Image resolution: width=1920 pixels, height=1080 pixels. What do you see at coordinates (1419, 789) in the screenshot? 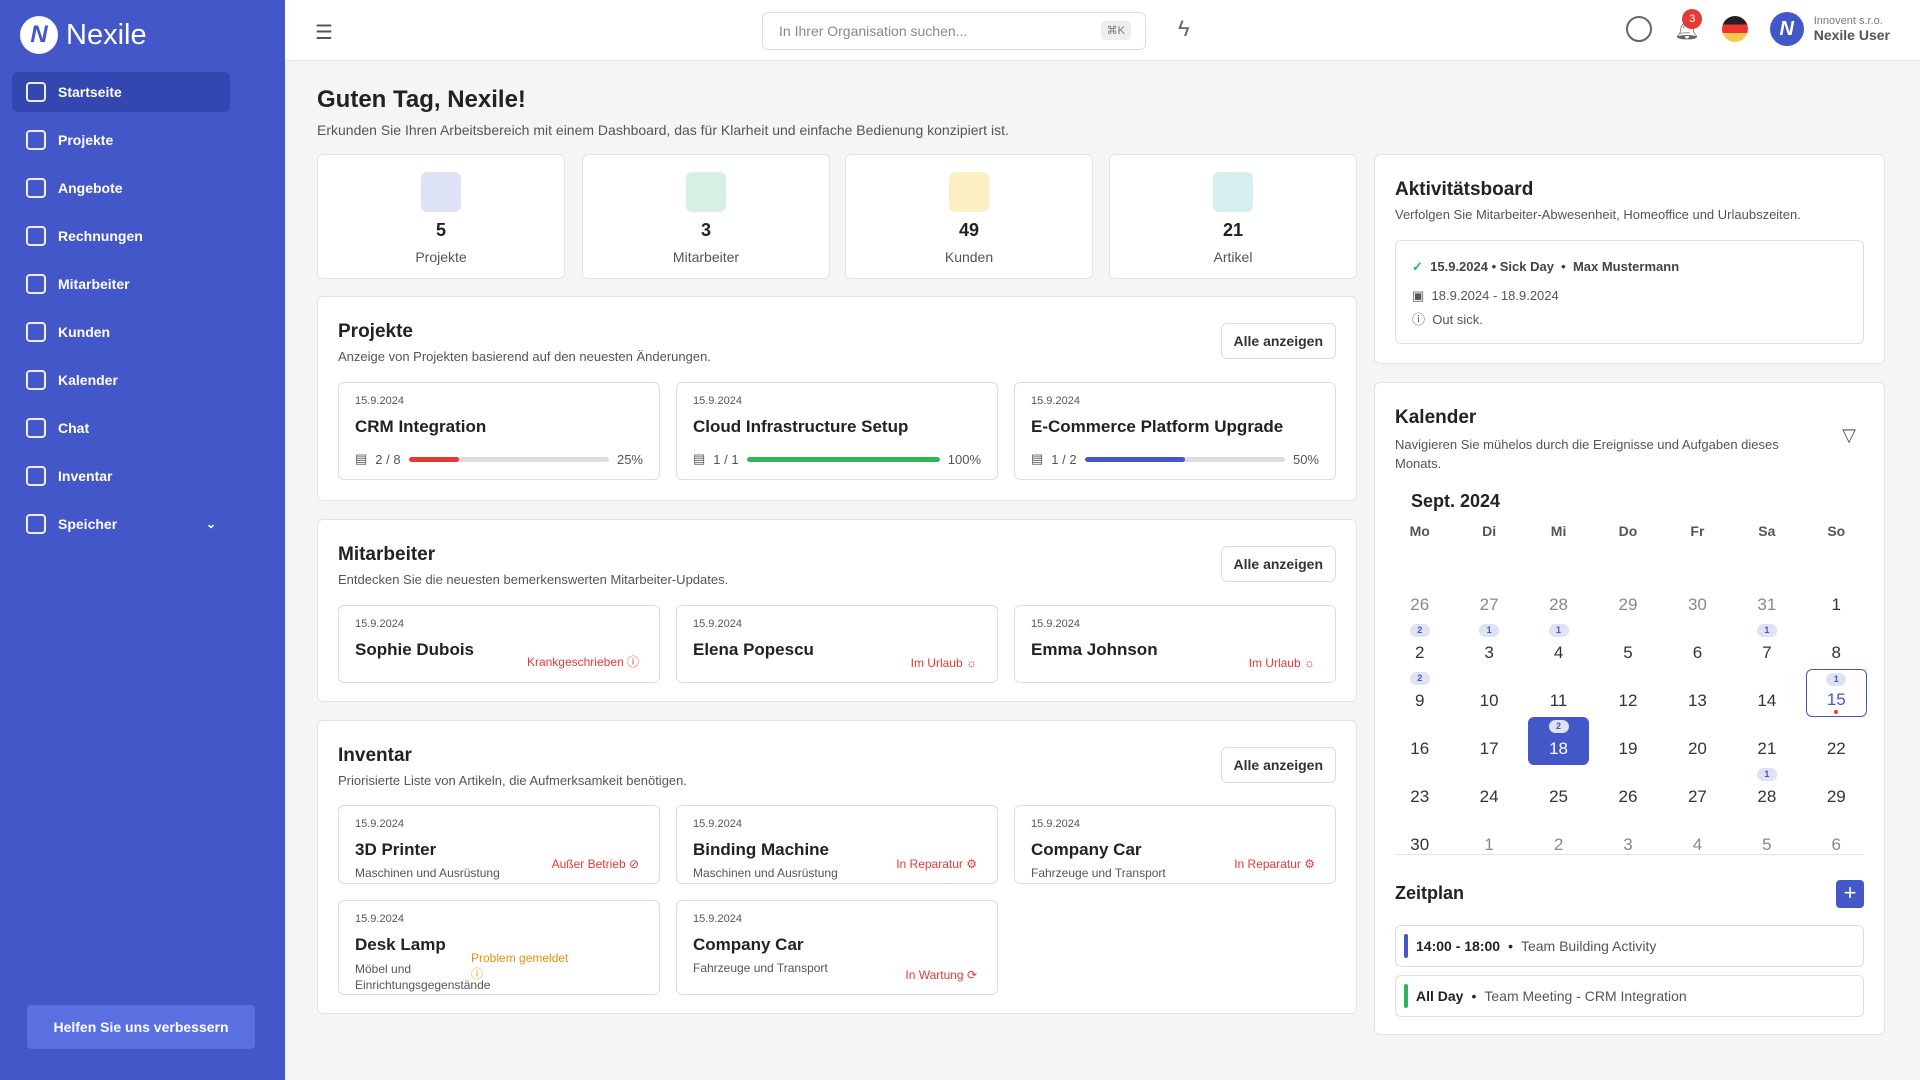
I see `calendar-day: 23` at bounding box center [1419, 789].